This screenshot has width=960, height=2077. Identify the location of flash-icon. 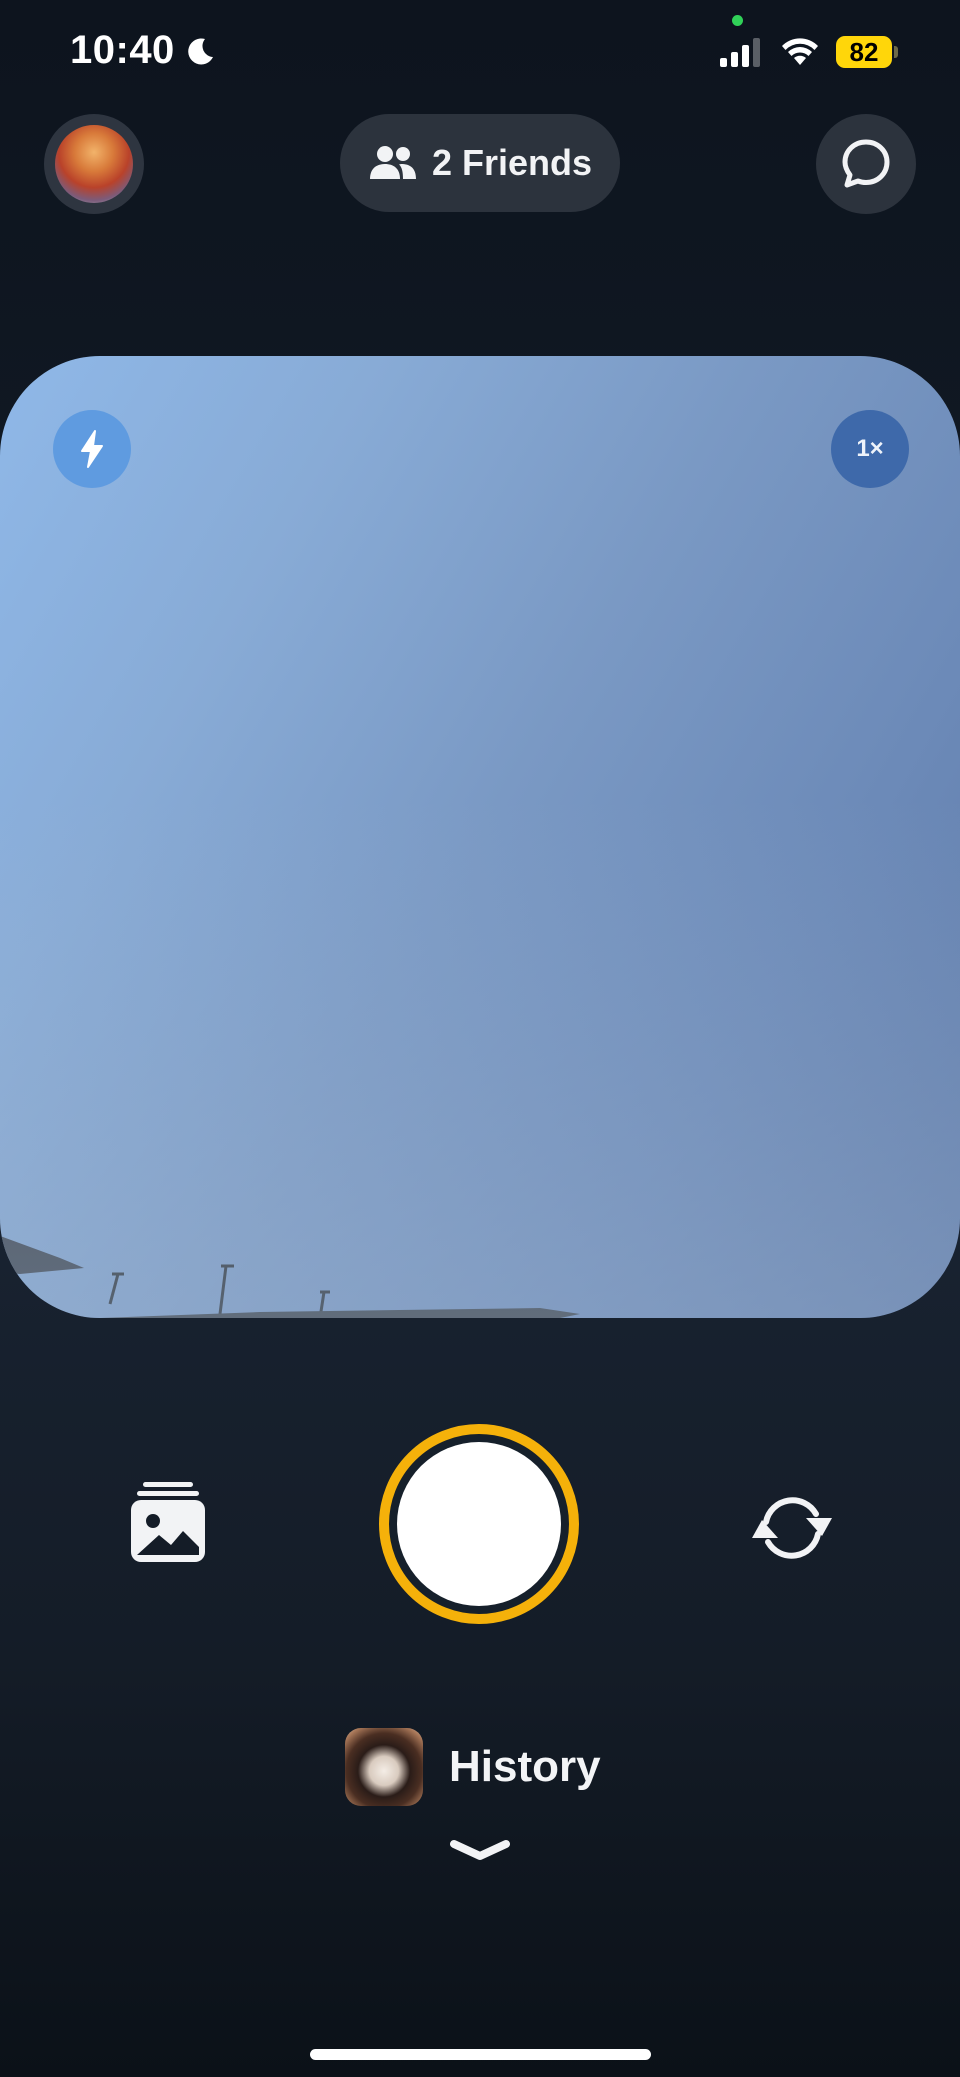
(92, 449).